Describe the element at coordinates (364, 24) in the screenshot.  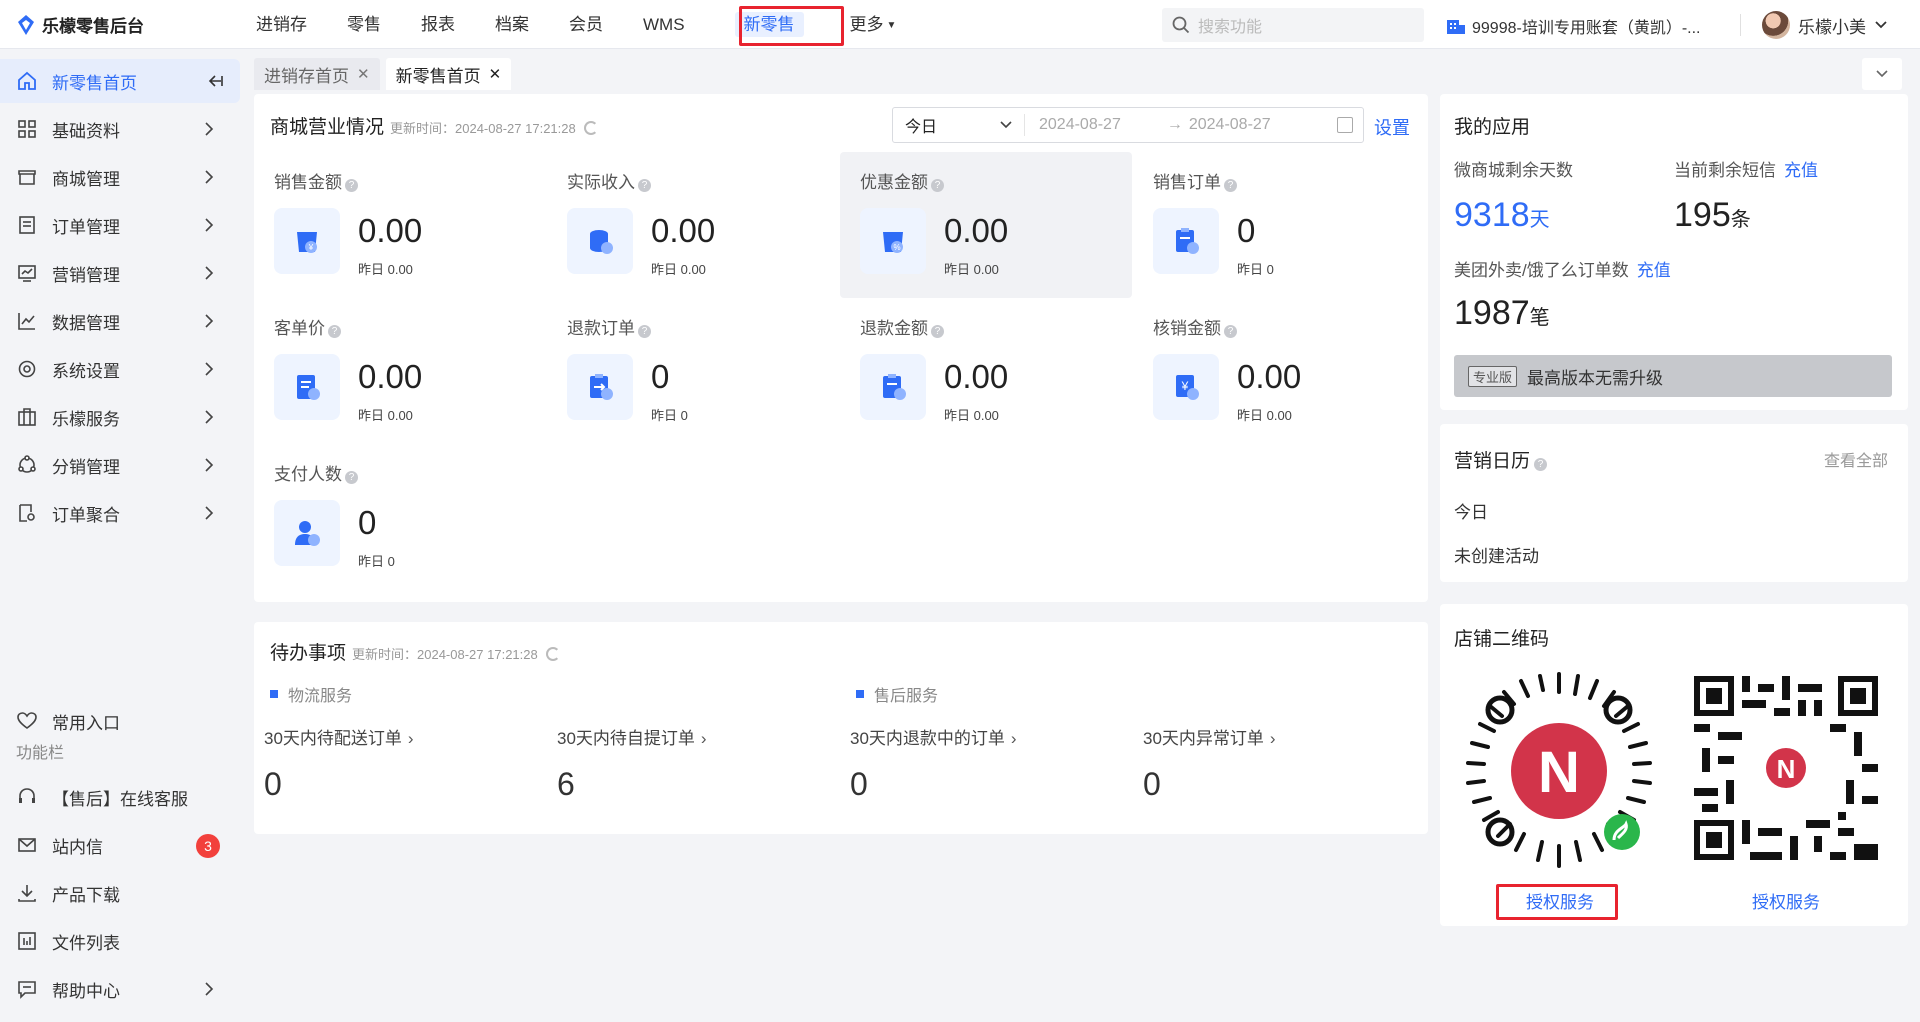
I see `nav-retail: 零售` at that location.